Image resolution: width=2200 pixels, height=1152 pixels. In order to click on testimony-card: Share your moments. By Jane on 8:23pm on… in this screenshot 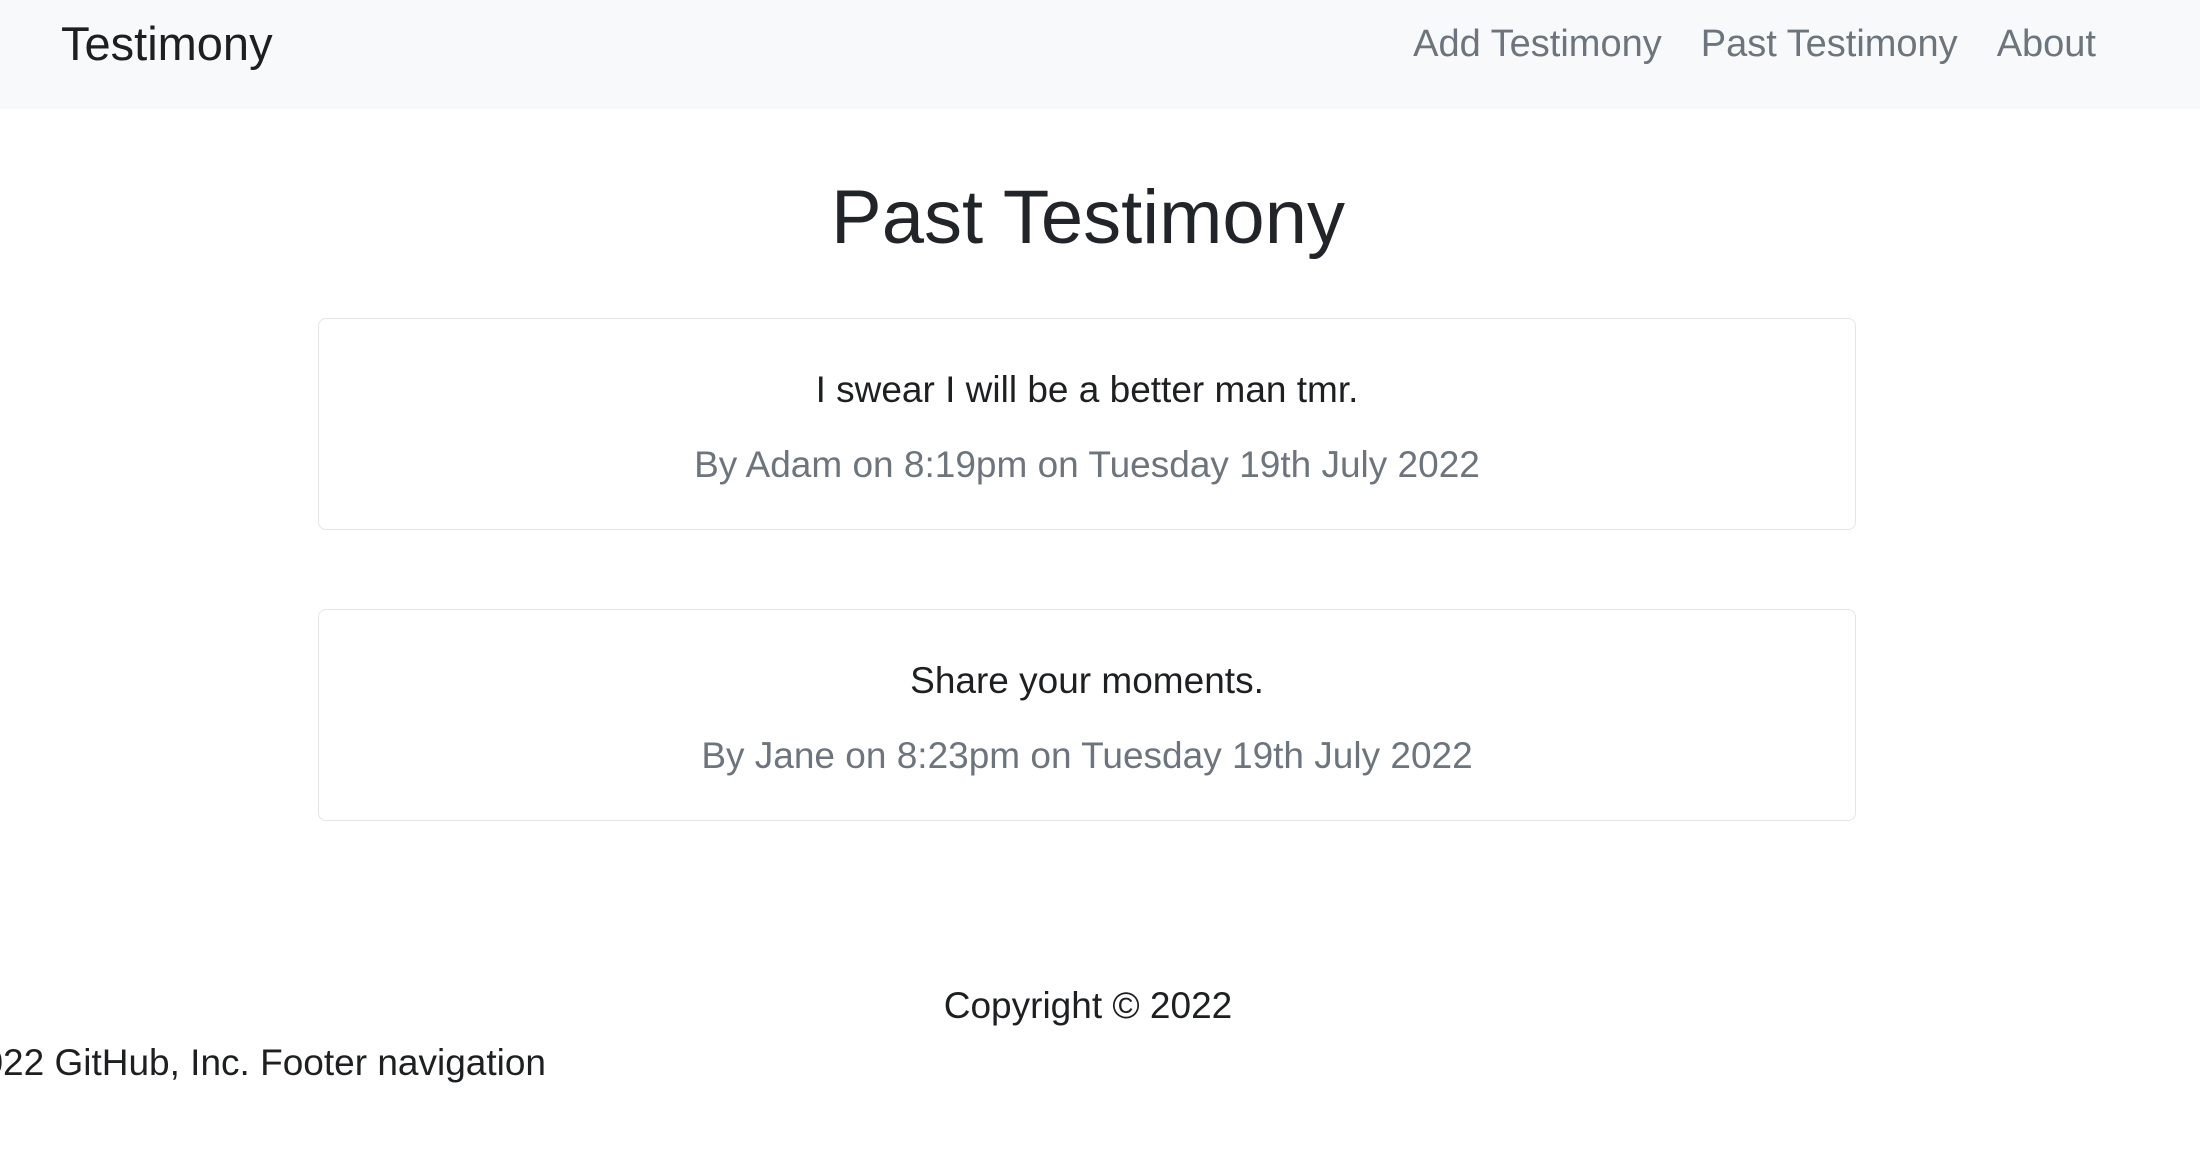, I will do `click(1087, 715)`.